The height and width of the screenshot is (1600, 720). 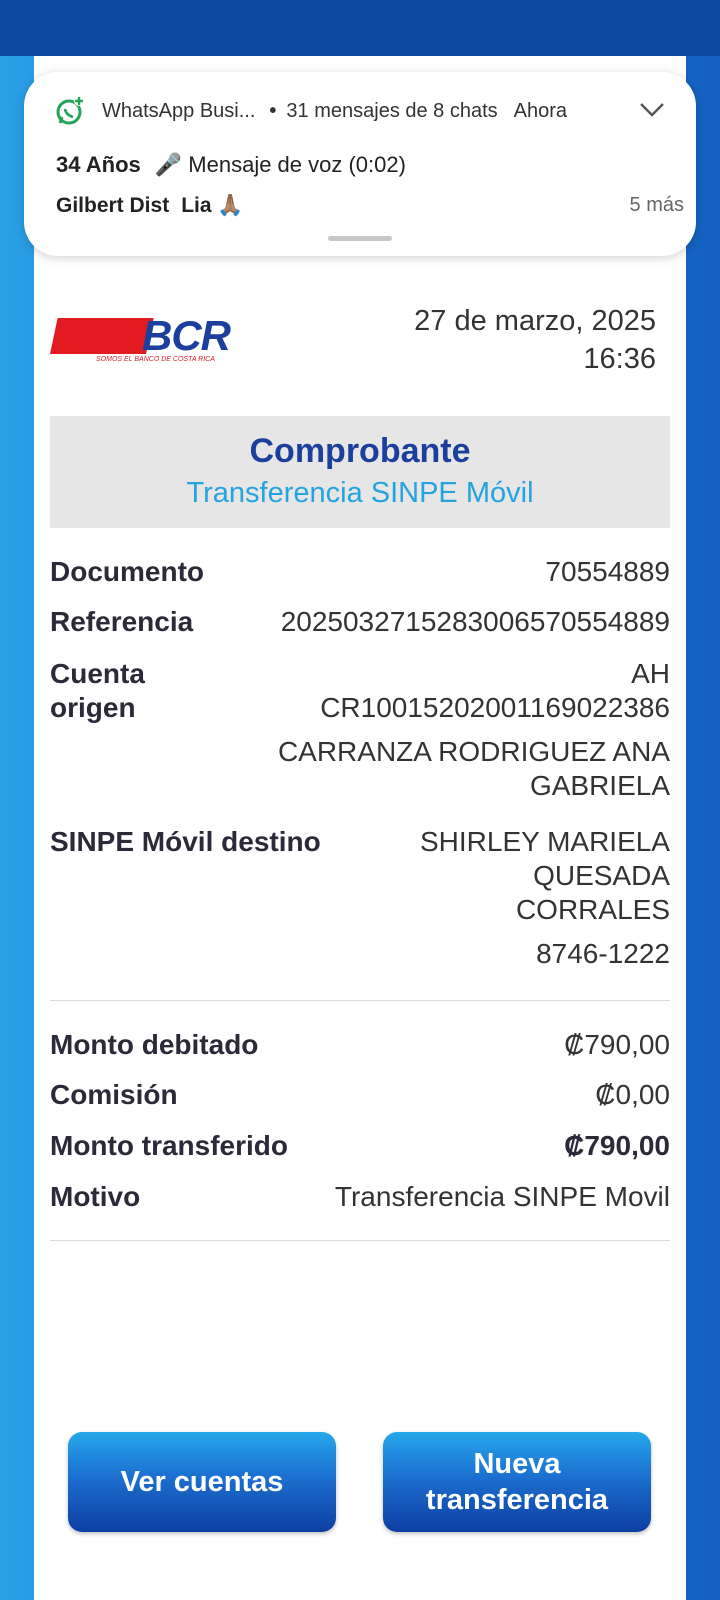 I want to click on account-holder-line1: CARRANZA RODRIGUEZ ANA, so click(x=473, y=751).